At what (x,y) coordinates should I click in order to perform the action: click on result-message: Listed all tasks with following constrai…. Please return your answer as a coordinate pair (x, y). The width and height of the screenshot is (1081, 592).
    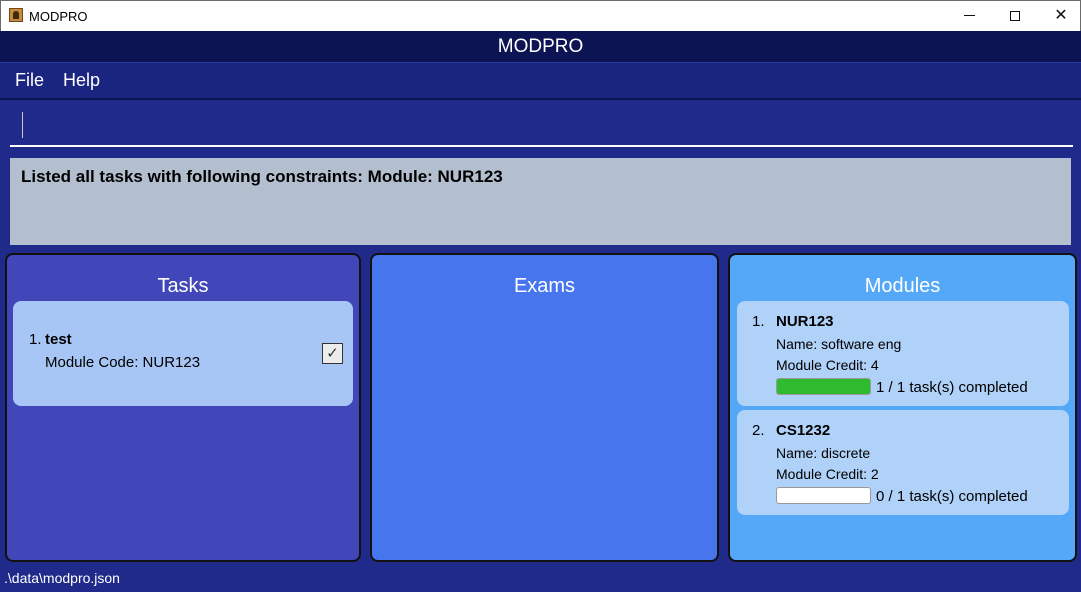
    Looking at the image, I should click on (262, 176).